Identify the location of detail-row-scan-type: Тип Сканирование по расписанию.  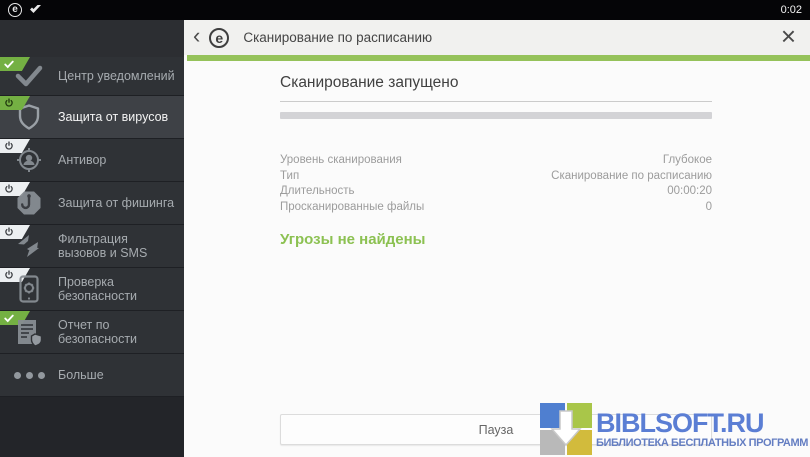
(496, 177).